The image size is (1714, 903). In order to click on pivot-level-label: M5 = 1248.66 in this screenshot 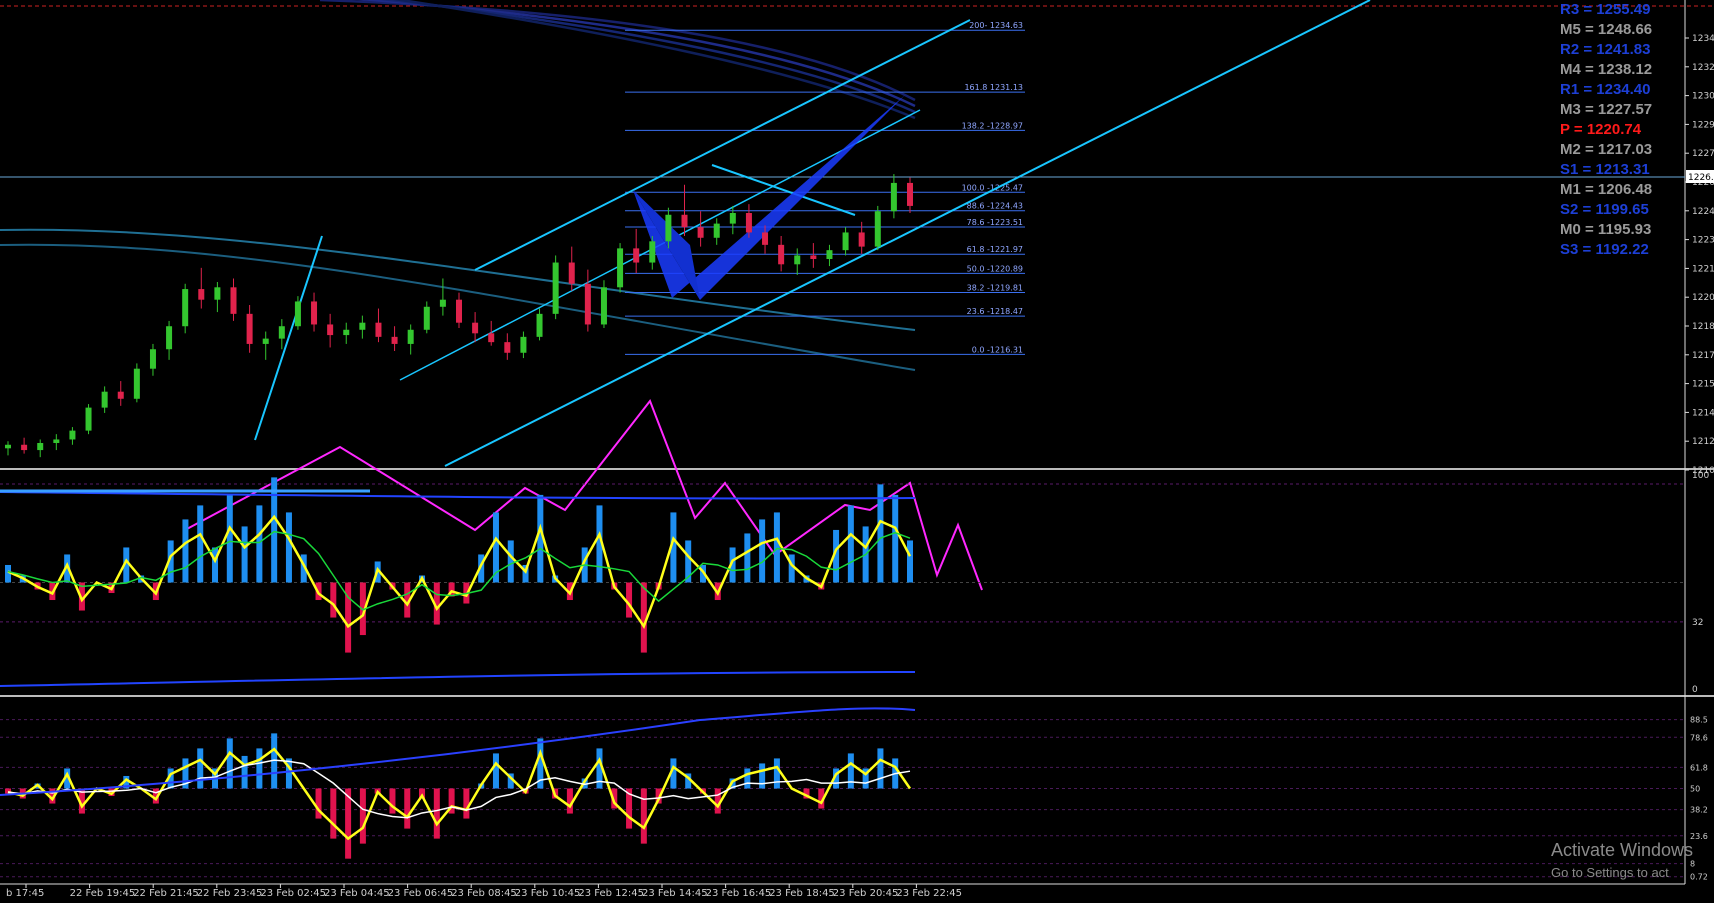, I will do `click(1606, 29)`.